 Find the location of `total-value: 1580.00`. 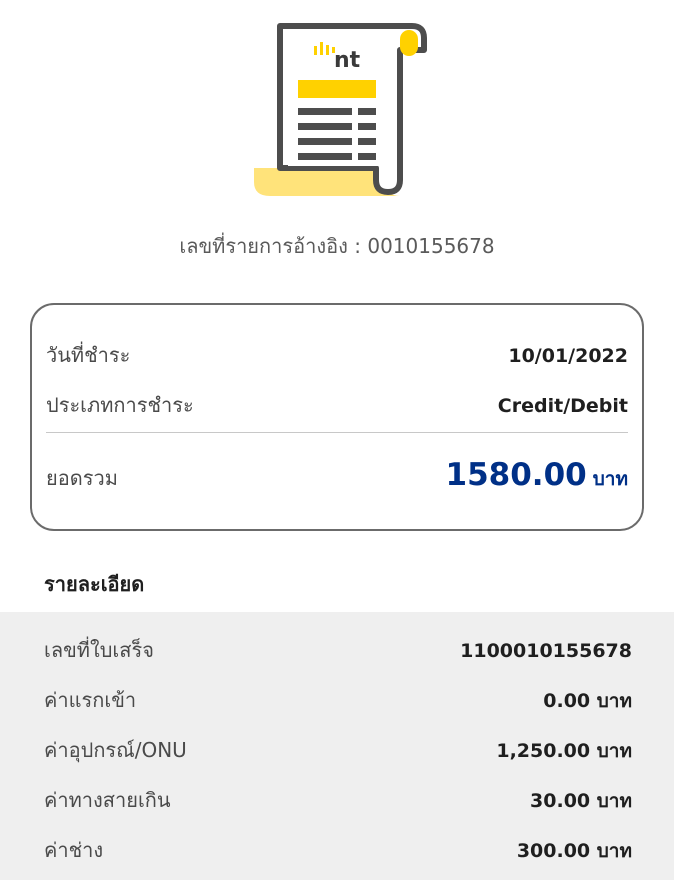

total-value: 1580.00 is located at coordinates (516, 475).